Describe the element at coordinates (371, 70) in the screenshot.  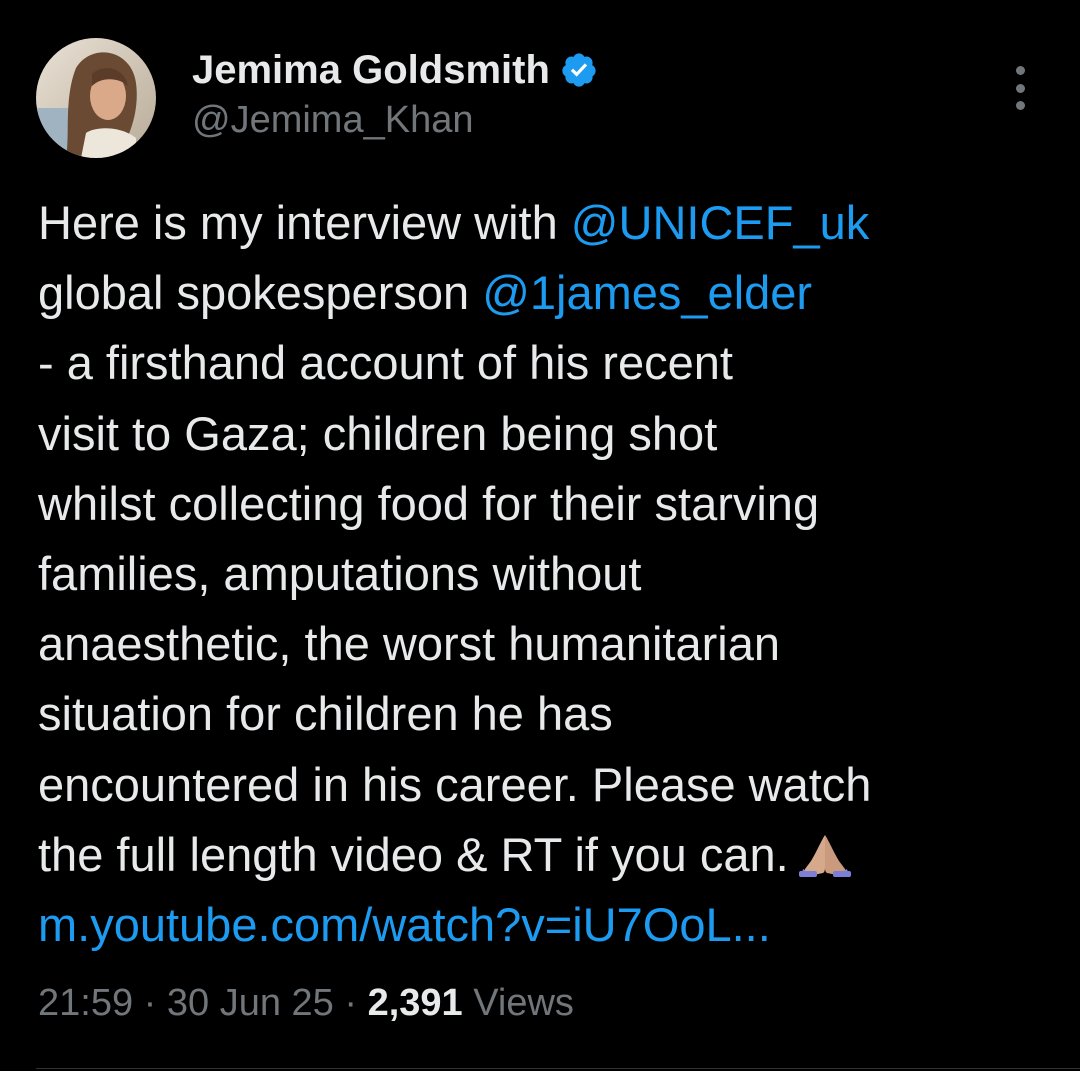
I see `display-name: Jemima Goldsmith` at that location.